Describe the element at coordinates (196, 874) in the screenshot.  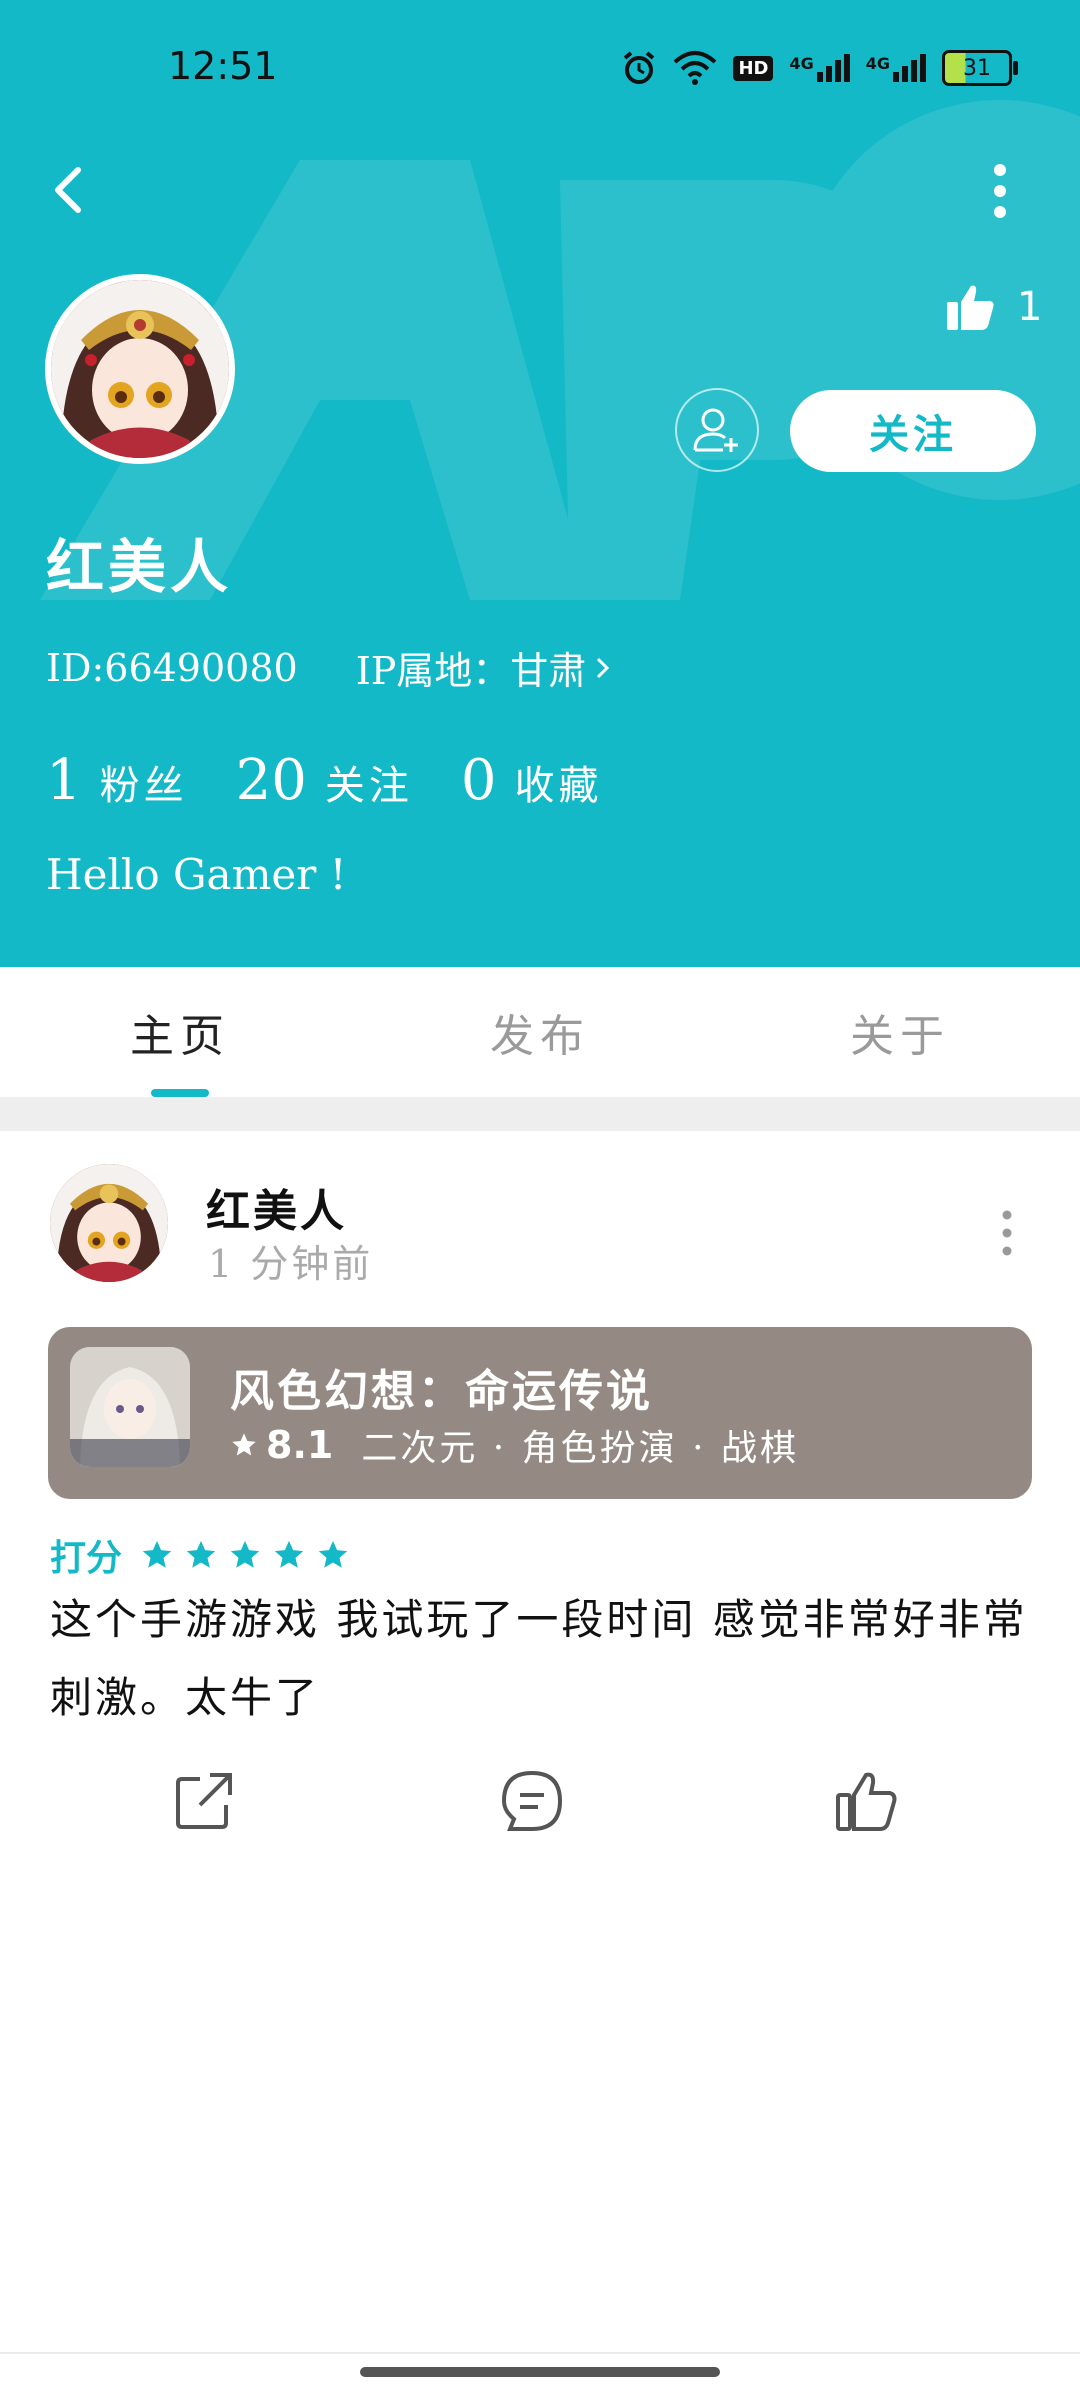
I see `profile-bio: Hello Gamer !` at that location.